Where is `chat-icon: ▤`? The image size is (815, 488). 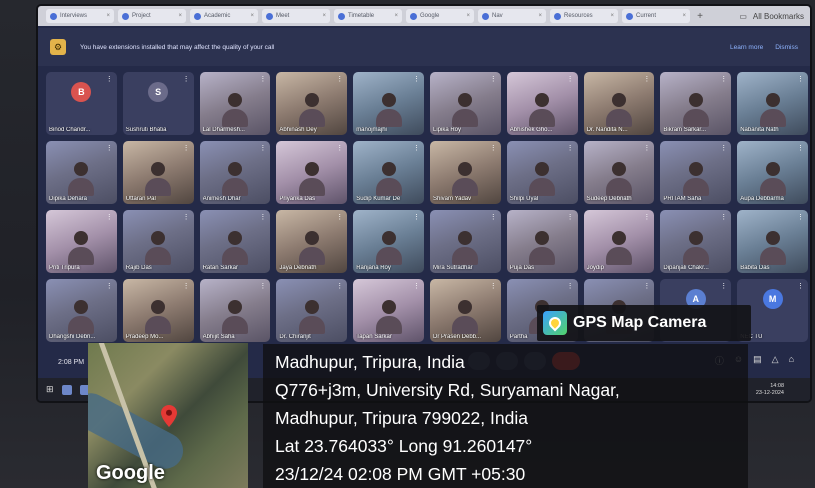
chat-icon: ▤ is located at coordinates (757, 360).